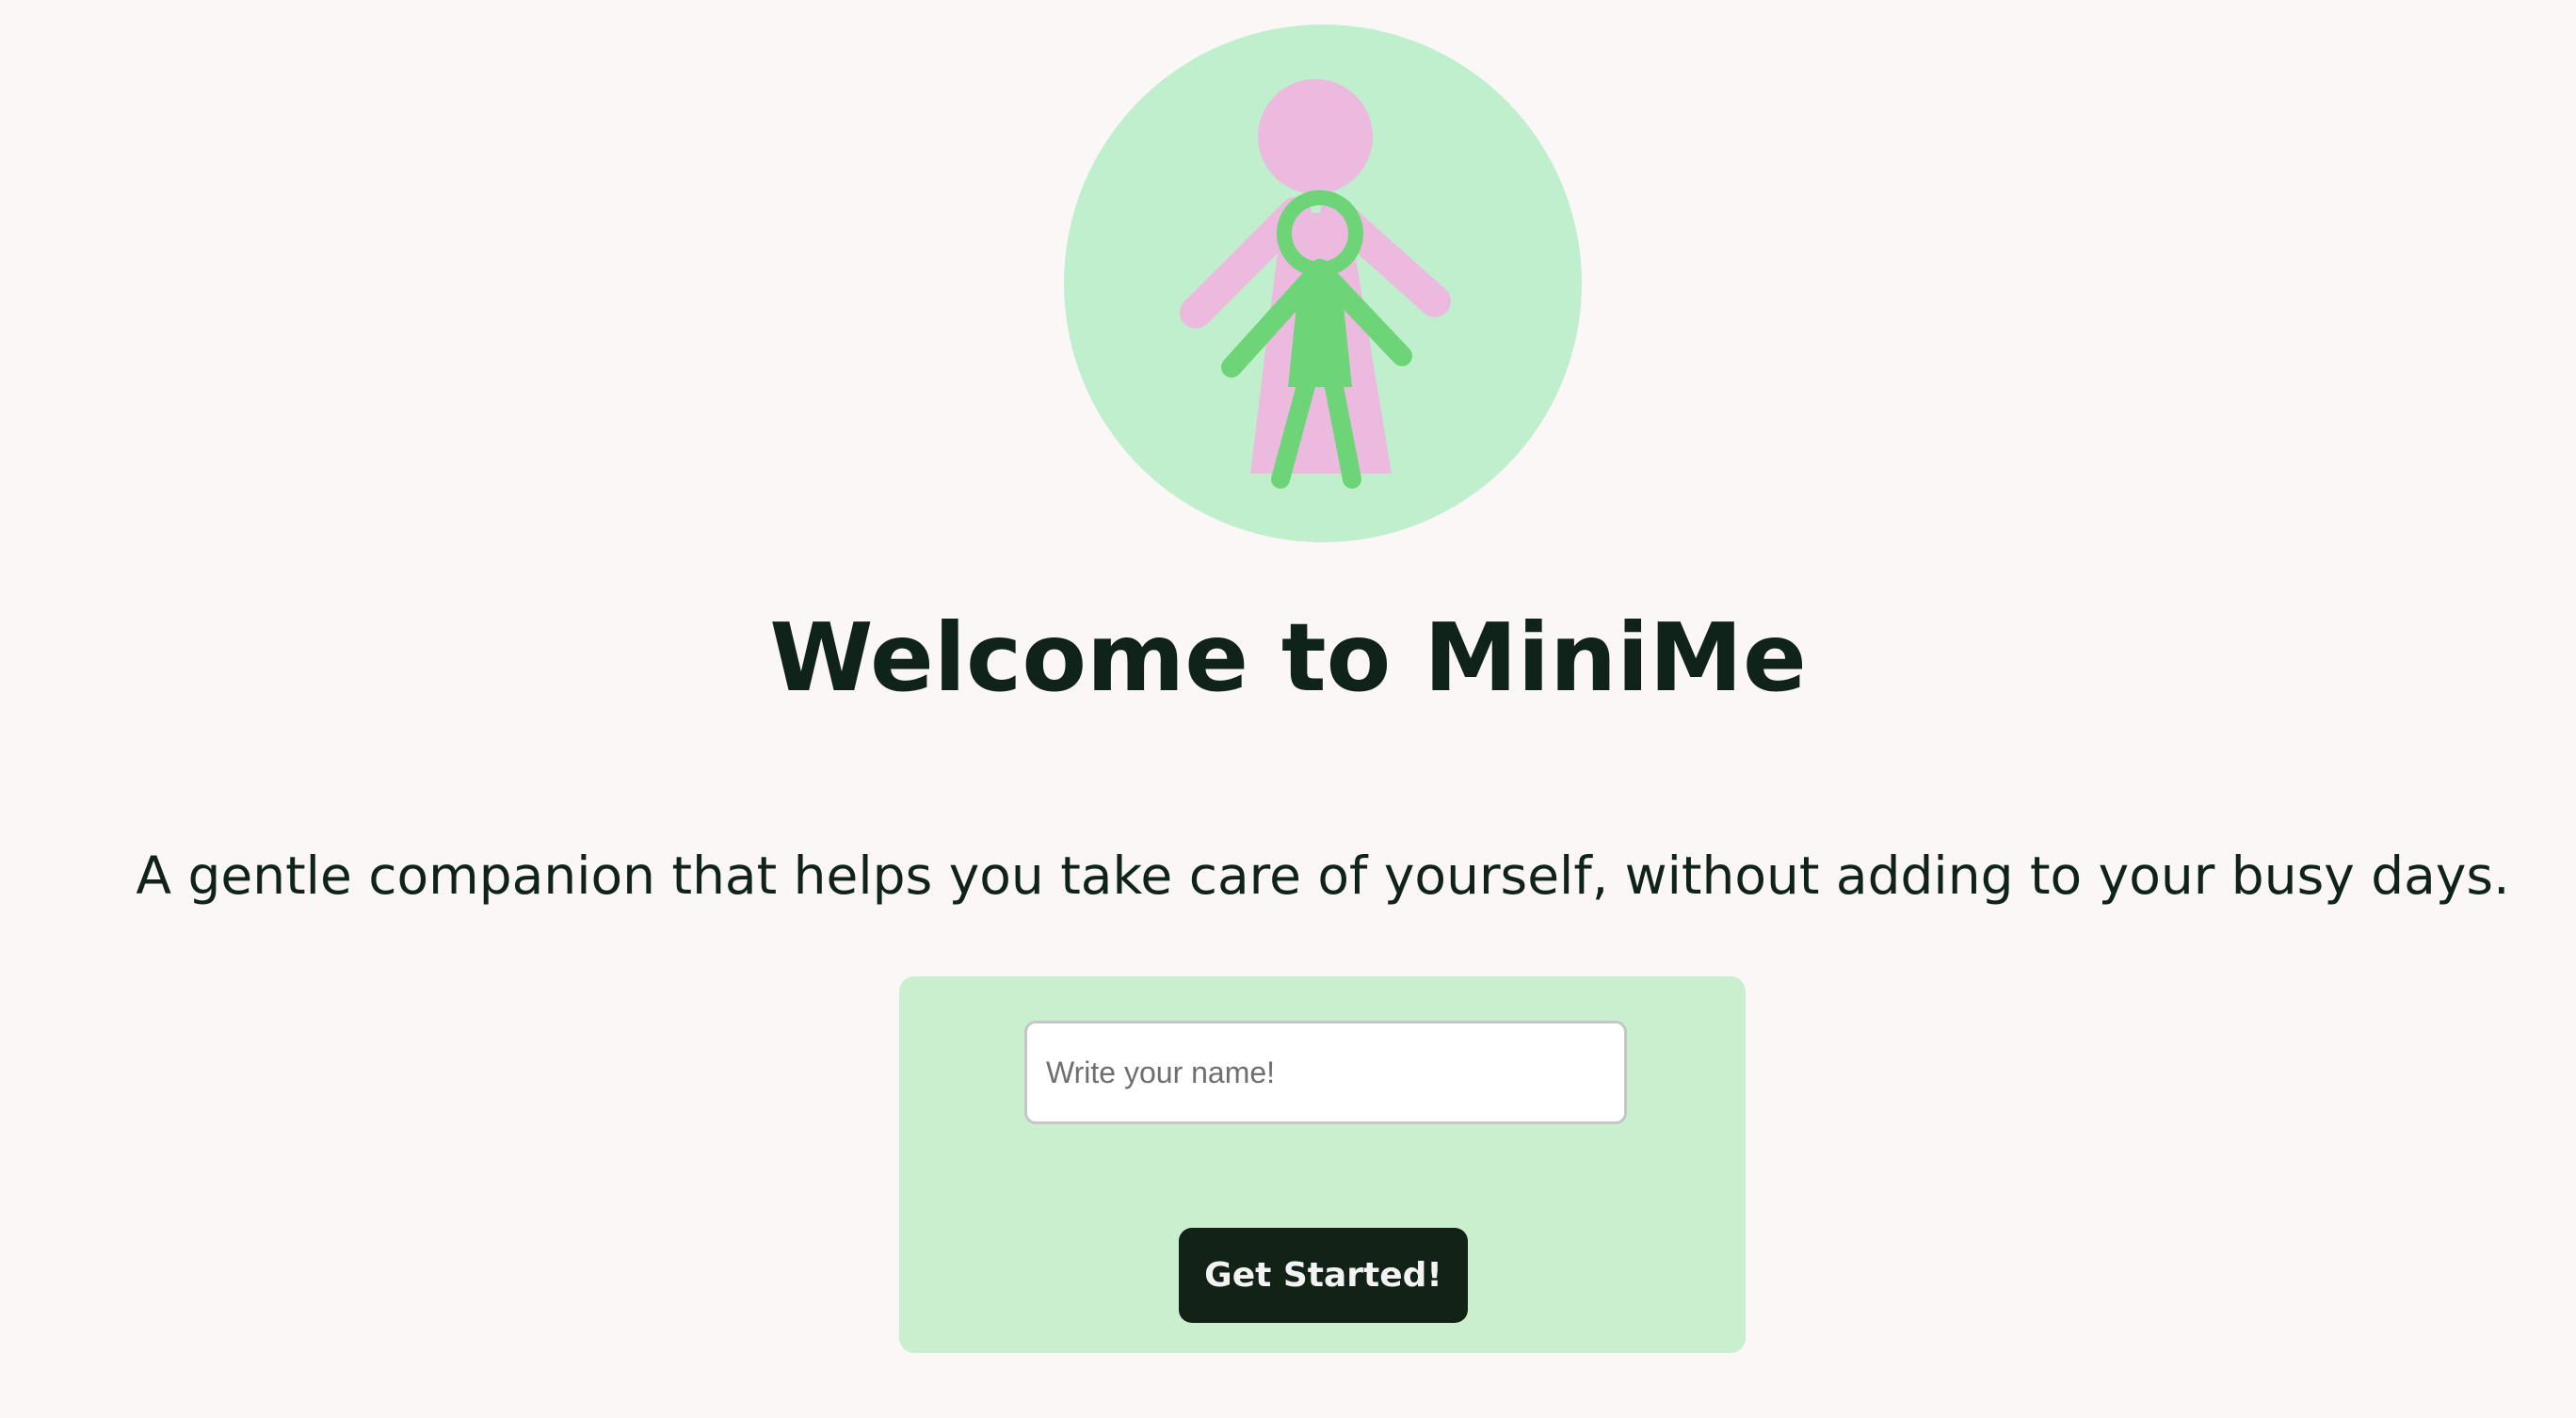 The image size is (2576, 1418). I want to click on name-form-card: Get Started!, so click(1322, 1164).